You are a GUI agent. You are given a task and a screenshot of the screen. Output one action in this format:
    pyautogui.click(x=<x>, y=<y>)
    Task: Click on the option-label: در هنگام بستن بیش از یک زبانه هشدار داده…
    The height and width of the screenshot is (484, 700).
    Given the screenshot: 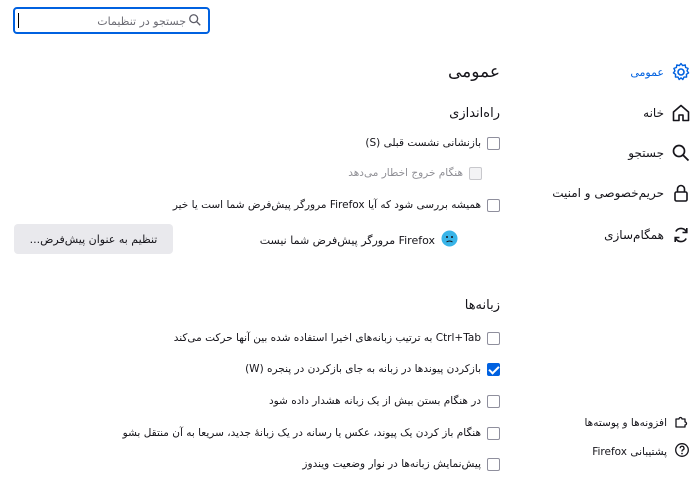 What is the action you would take?
    pyautogui.click(x=374, y=401)
    